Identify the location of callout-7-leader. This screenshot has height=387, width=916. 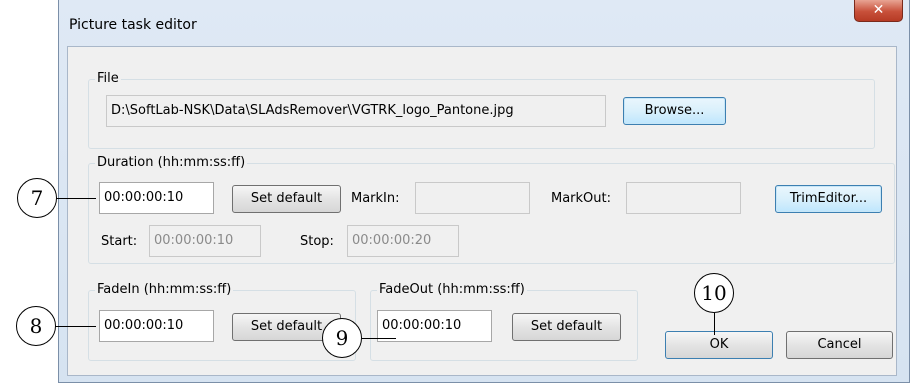
(76, 198).